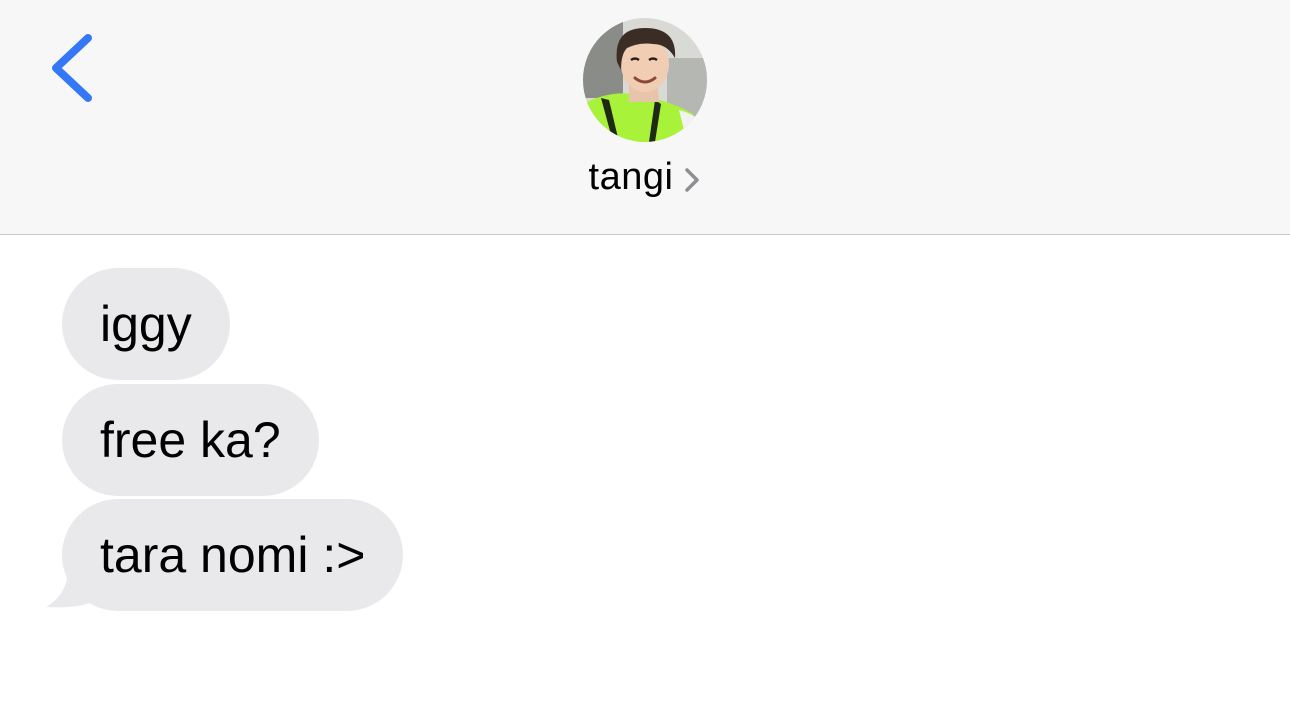 Image resolution: width=1290 pixels, height=713 pixels. What do you see at coordinates (72, 586) in the screenshot?
I see `bubble-tail` at bounding box center [72, 586].